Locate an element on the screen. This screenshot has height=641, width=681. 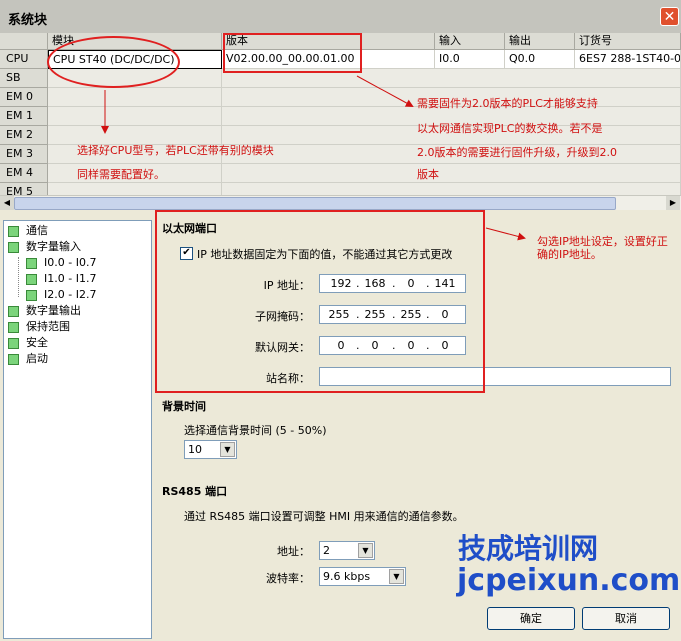
ip-arrow is located at coordinates (505, 234).